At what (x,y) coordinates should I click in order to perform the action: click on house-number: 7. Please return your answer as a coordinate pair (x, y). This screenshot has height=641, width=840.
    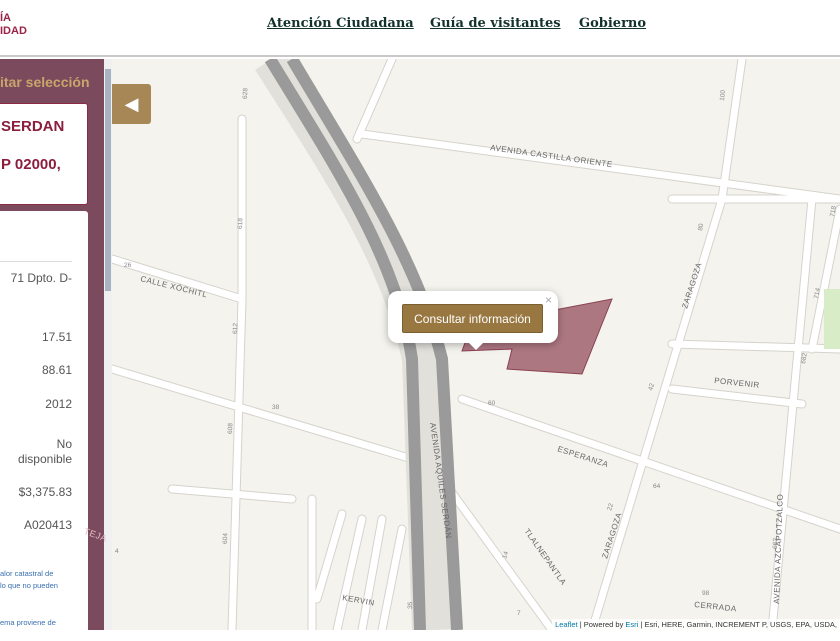
    Looking at the image, I should click on (519, 613).